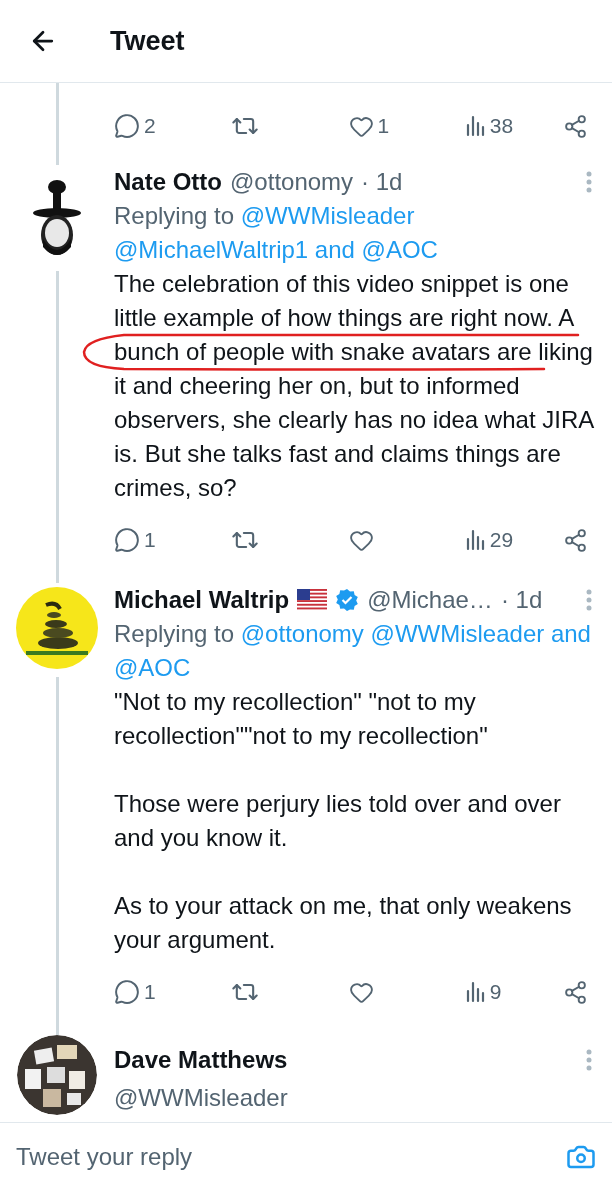 The image size is (612, 1200). What do you see at coordinates (301, 719) in the screenshot?
I see `tweet-text: "Not to my recollection" "not to my recollection""not to my recollection"` at bounding box center [301, 719].